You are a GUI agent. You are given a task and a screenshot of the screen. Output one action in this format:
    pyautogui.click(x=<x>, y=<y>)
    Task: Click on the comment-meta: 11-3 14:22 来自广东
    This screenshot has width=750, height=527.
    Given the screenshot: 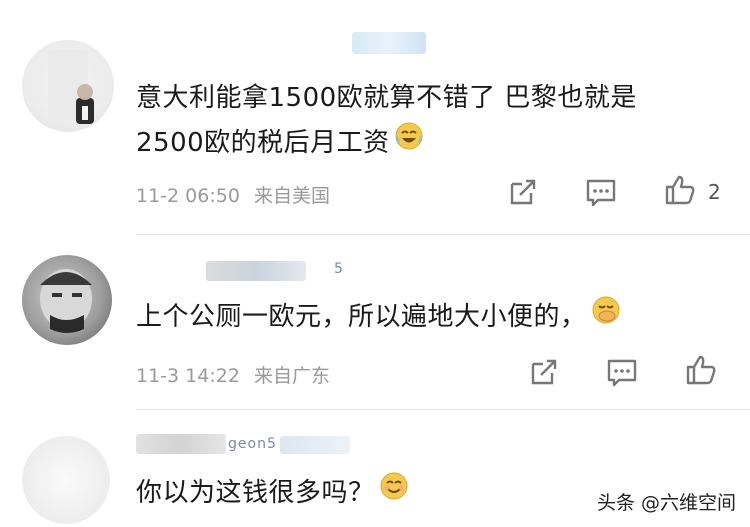 What is the action you would take?
    pyautogui.click(x=233, y=374)
    